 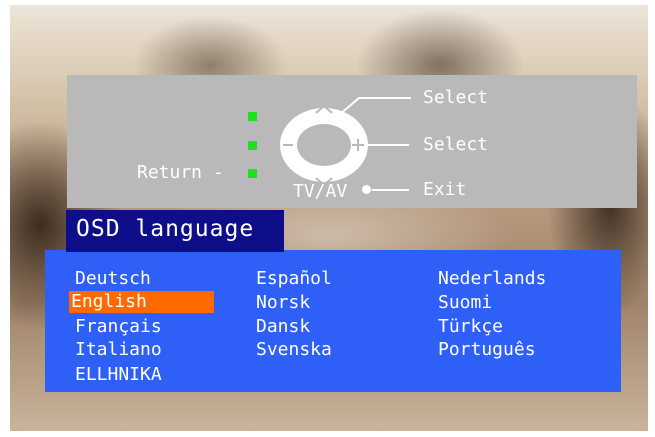 What do you see at coordinates (283, 303) in the screenshot?
I see `language-option-norsk: Norsk` at bounding box center [283, 303].